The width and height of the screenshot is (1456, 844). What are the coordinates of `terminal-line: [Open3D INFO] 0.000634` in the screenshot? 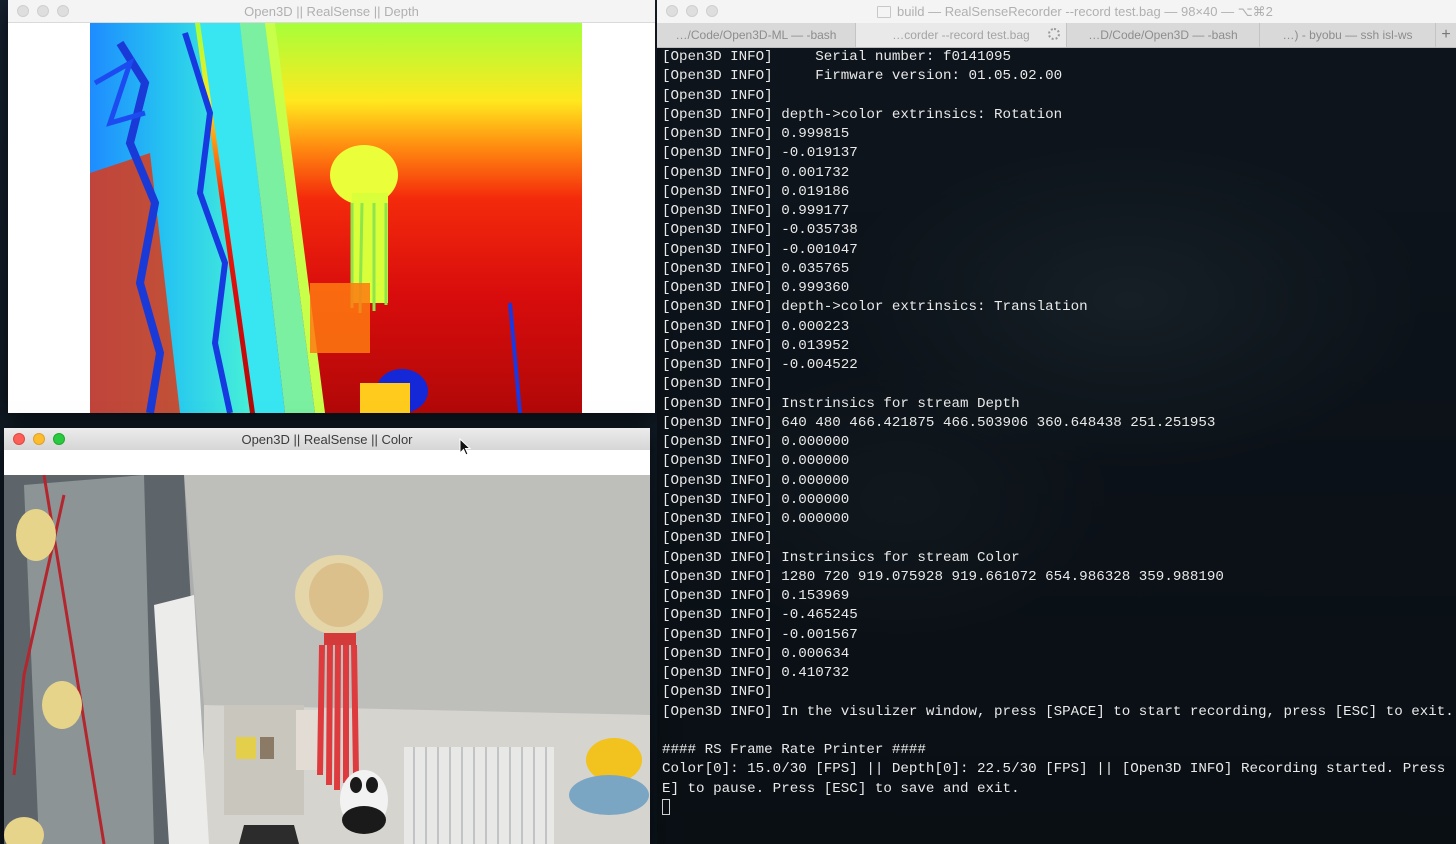 It's located at (756, 653).